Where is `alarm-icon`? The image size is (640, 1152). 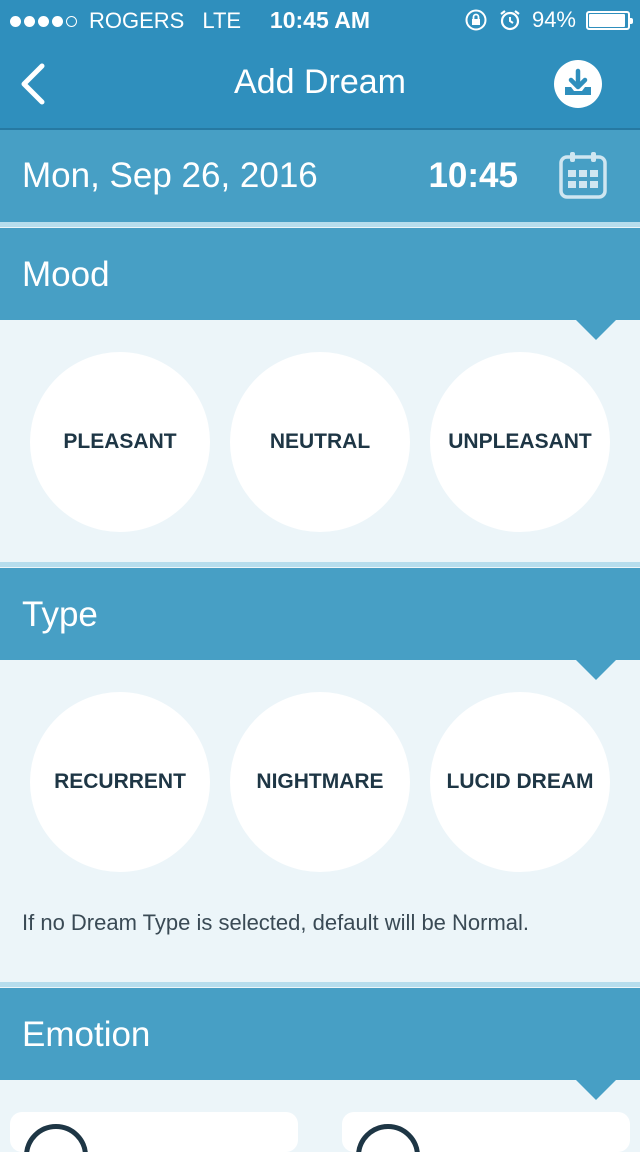 alarm-icon is located at coordinates (510, 20).